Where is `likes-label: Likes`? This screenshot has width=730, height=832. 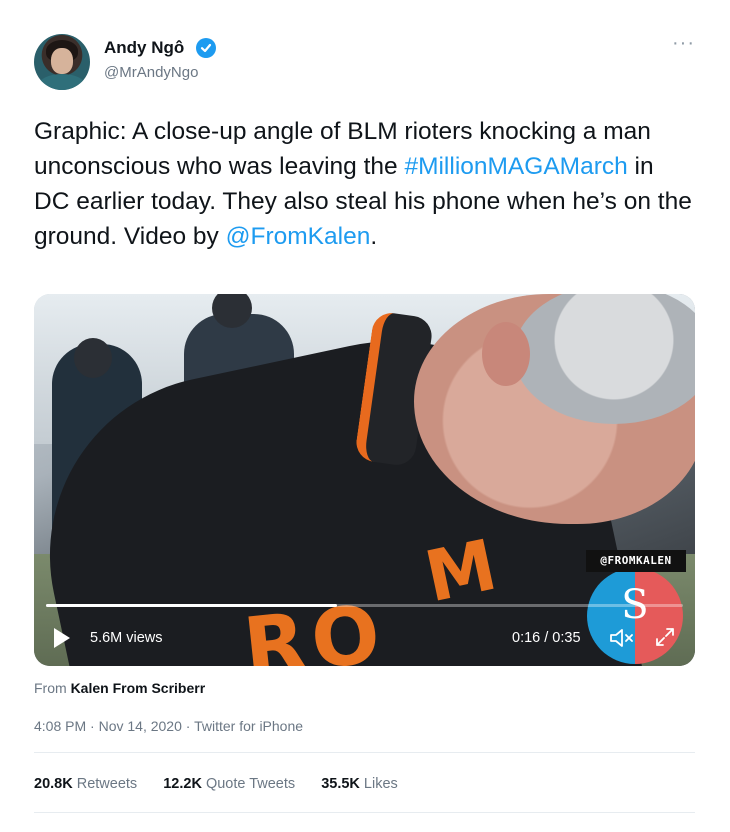
likes-label: Likes is located at coordinates (380, 784).